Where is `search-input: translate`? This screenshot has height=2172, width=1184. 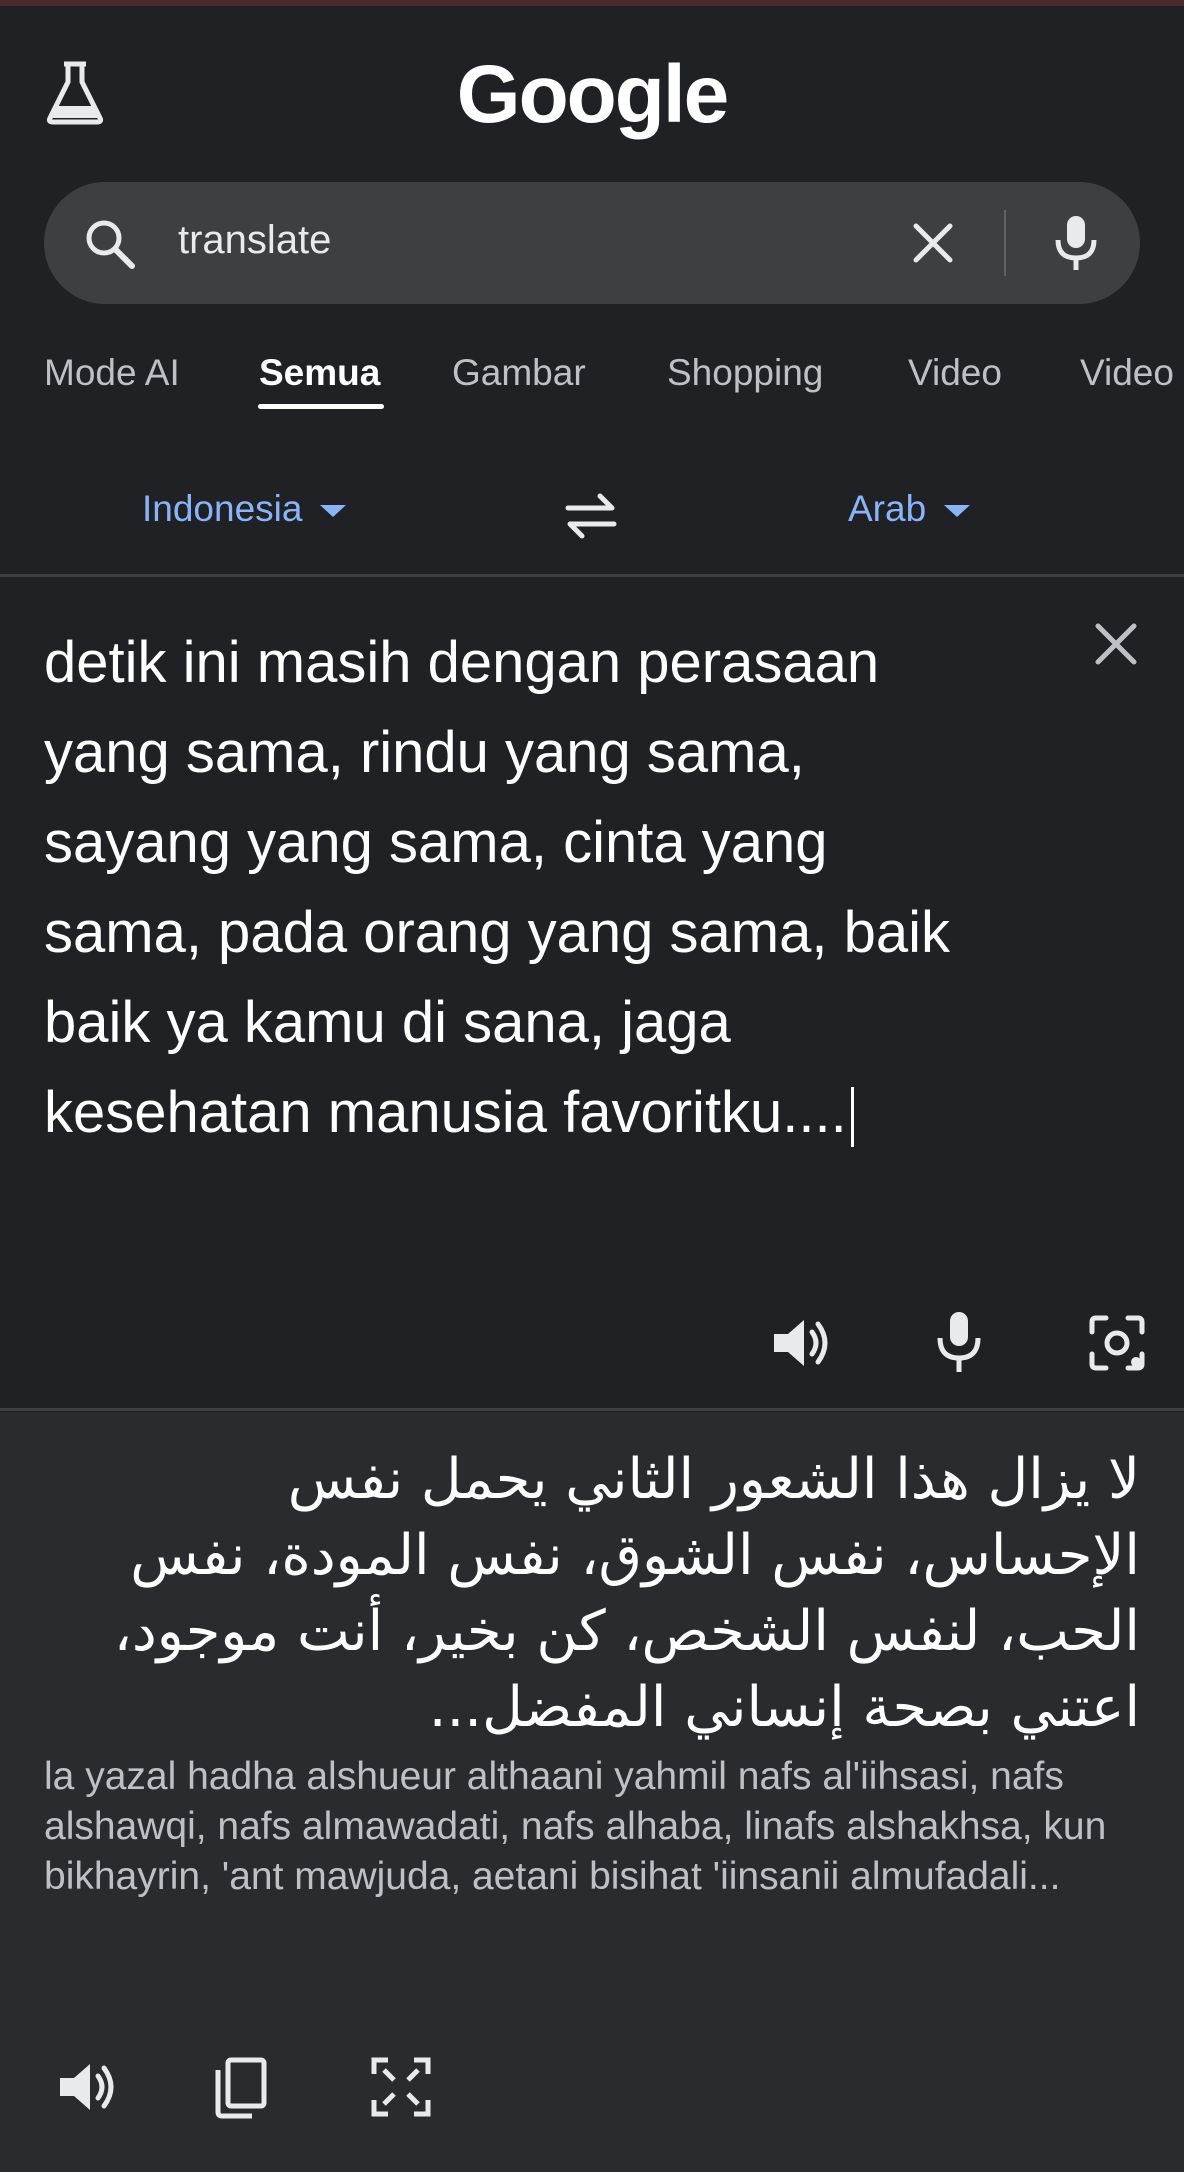 search-input: translate is located at coordinates (254, 240).